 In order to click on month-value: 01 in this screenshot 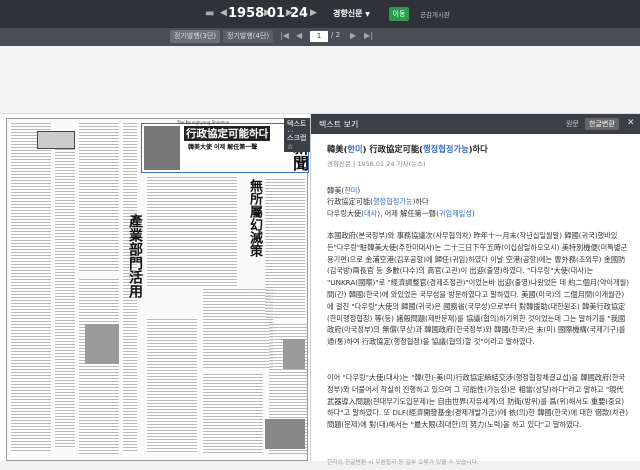, I will do `click(276, 13)`.